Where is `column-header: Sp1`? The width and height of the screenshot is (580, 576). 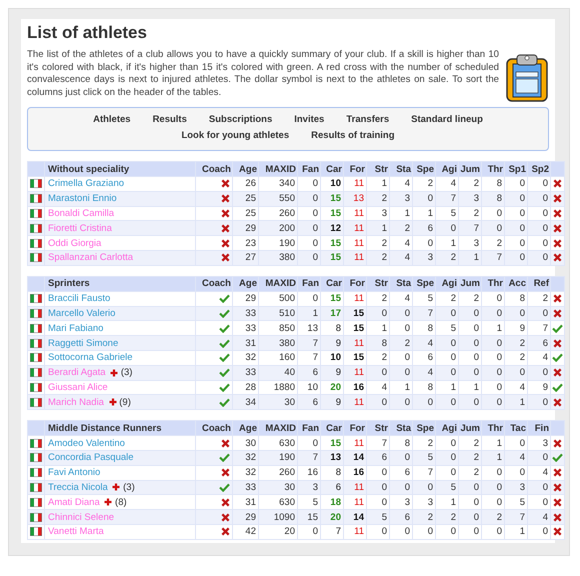 column-header: Sp1 is located at coordinates (516, 169).